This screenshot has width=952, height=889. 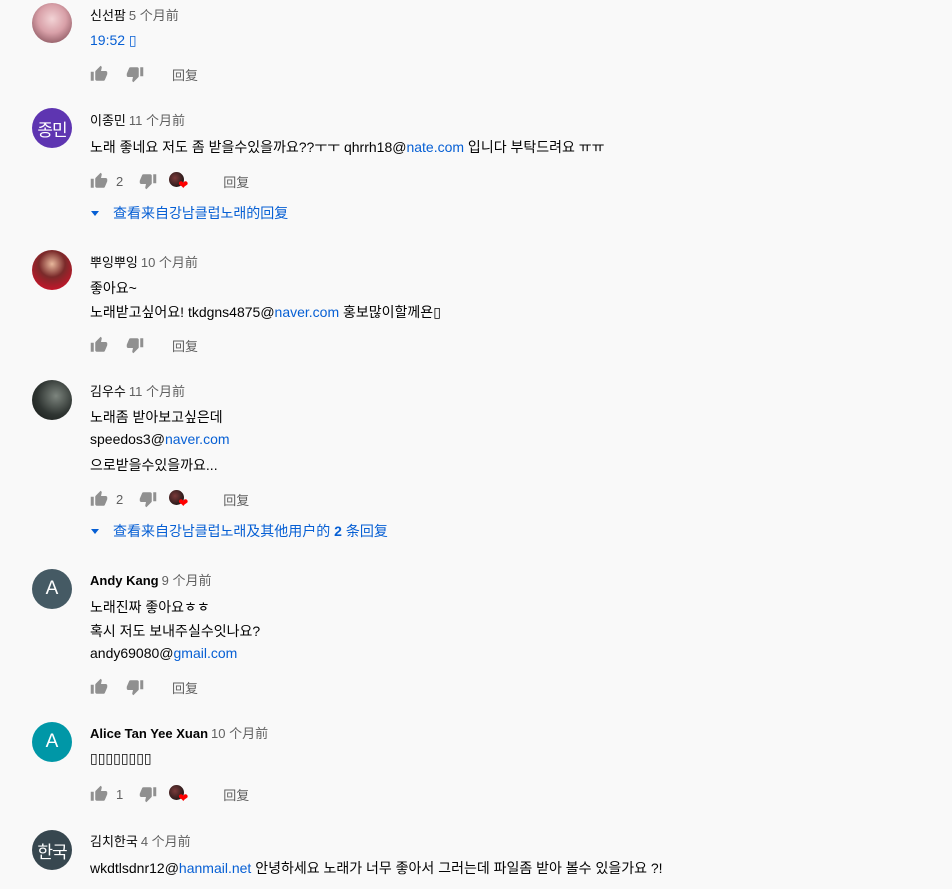 I want to click on like-count: 1, so click(x=120, y=794).